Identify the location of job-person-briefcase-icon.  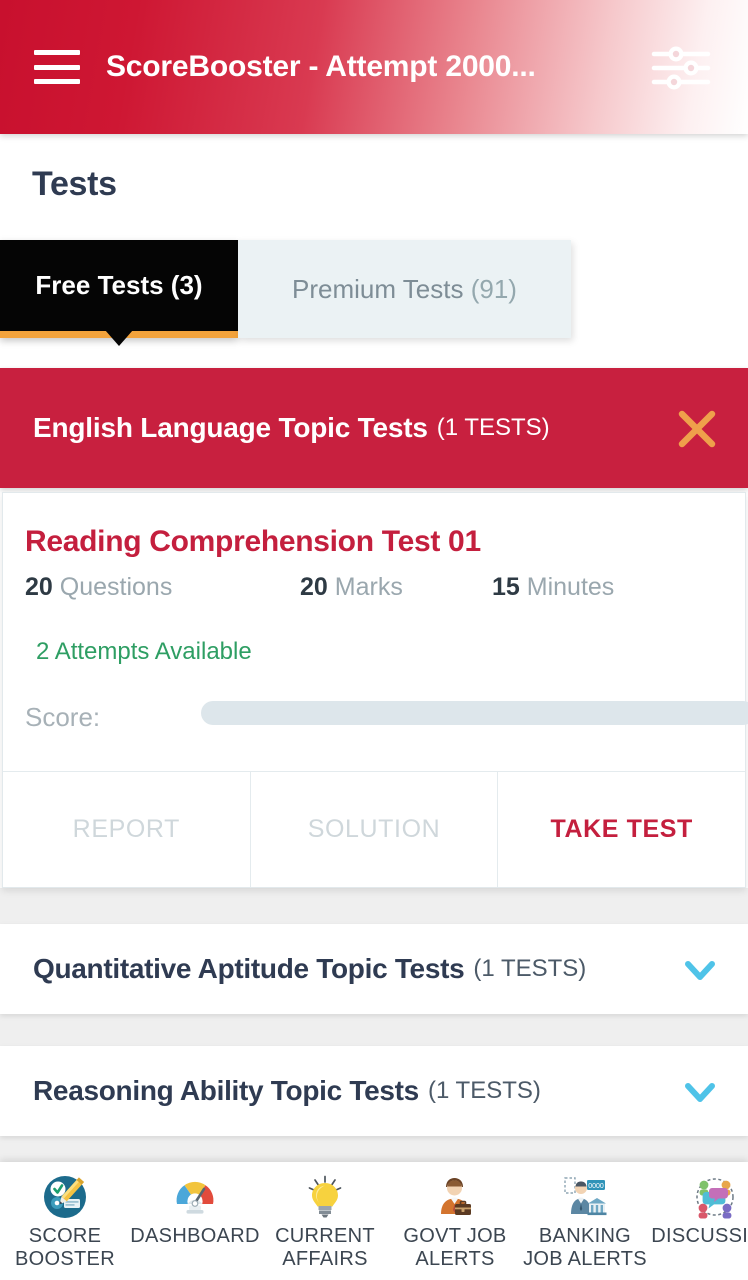
(455, 1197).